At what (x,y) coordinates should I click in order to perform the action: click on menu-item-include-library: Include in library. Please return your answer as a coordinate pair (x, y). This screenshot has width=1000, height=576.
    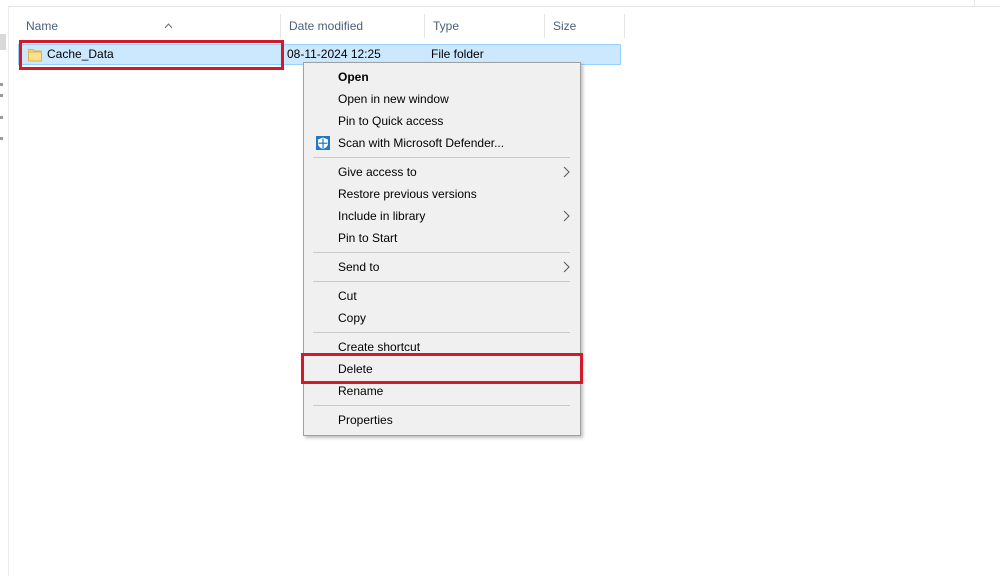
    Looking at the image, I should click on (442, 216).